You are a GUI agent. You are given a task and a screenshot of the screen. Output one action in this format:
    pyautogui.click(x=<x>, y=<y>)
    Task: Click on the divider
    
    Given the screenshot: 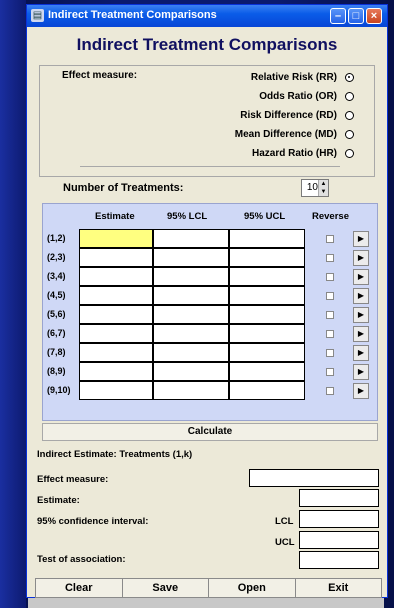 What is the action you would take?
    pyautogui.click(x=210, y=166)
    